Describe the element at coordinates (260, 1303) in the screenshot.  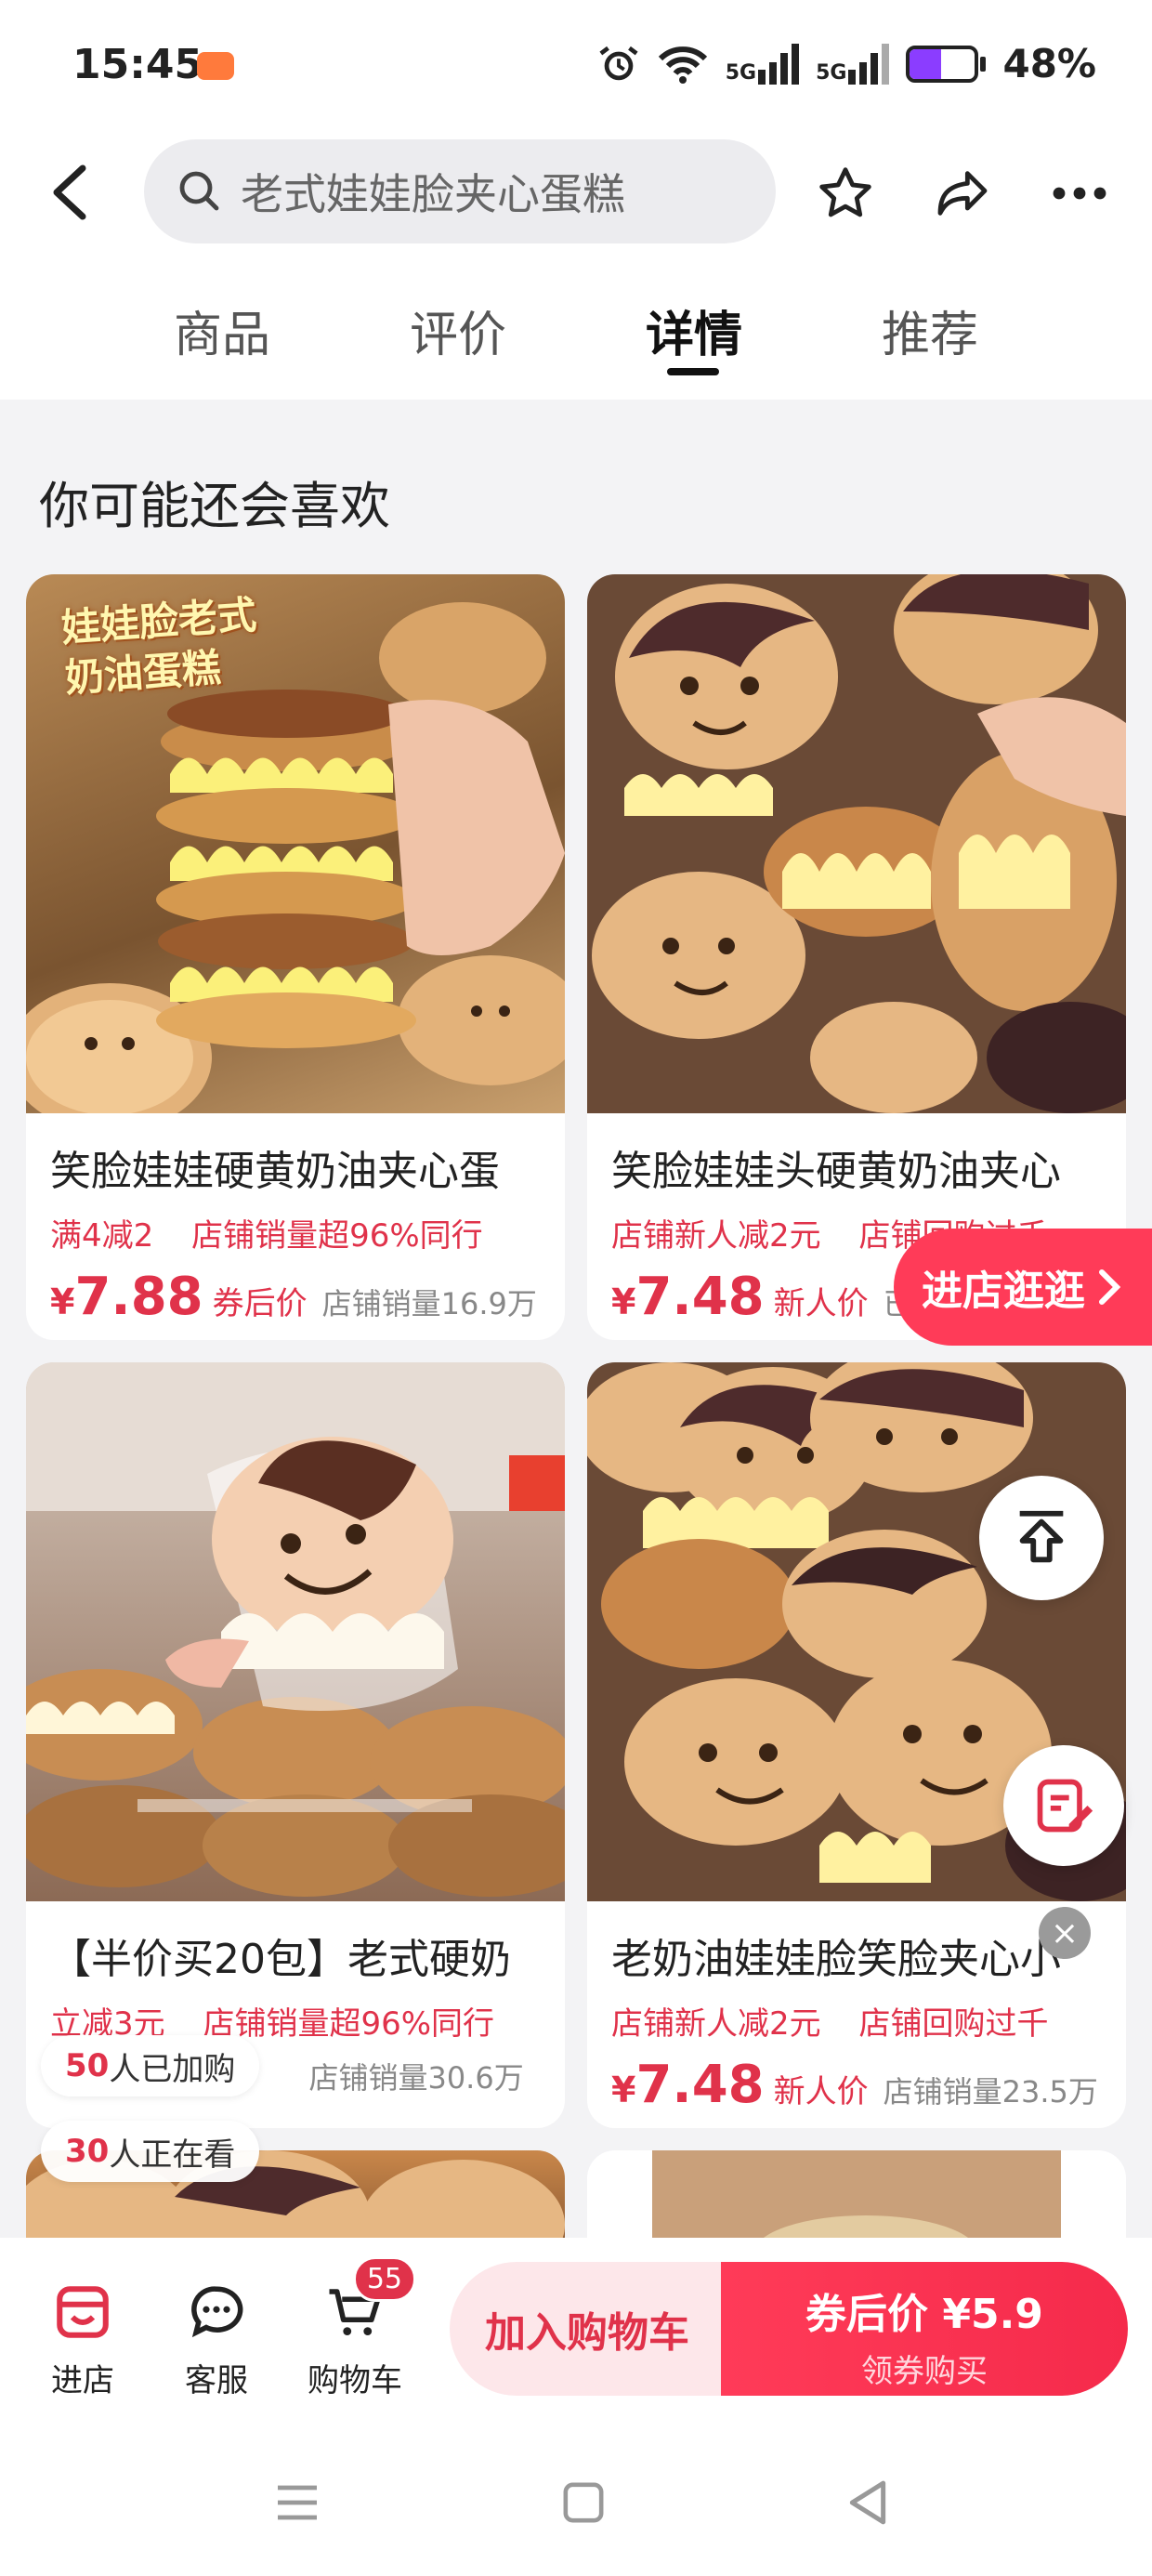
I see `price-label: 券后价` at that location.